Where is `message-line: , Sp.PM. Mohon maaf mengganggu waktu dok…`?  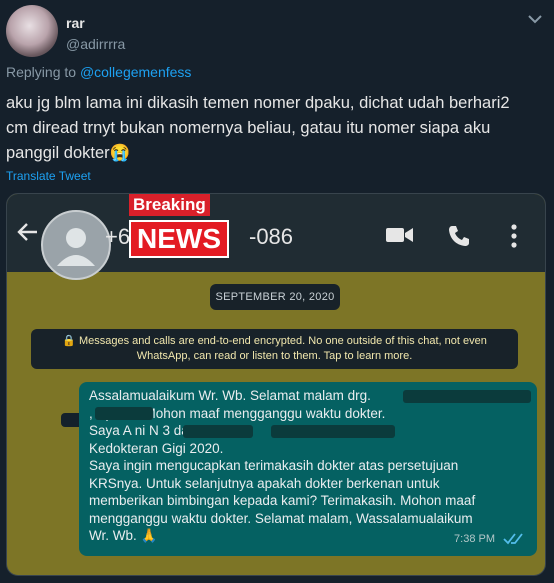
message-line: , Sp.PM. Mohon maaf mengganggu waktu dok… is located at coordinates (237, 413).